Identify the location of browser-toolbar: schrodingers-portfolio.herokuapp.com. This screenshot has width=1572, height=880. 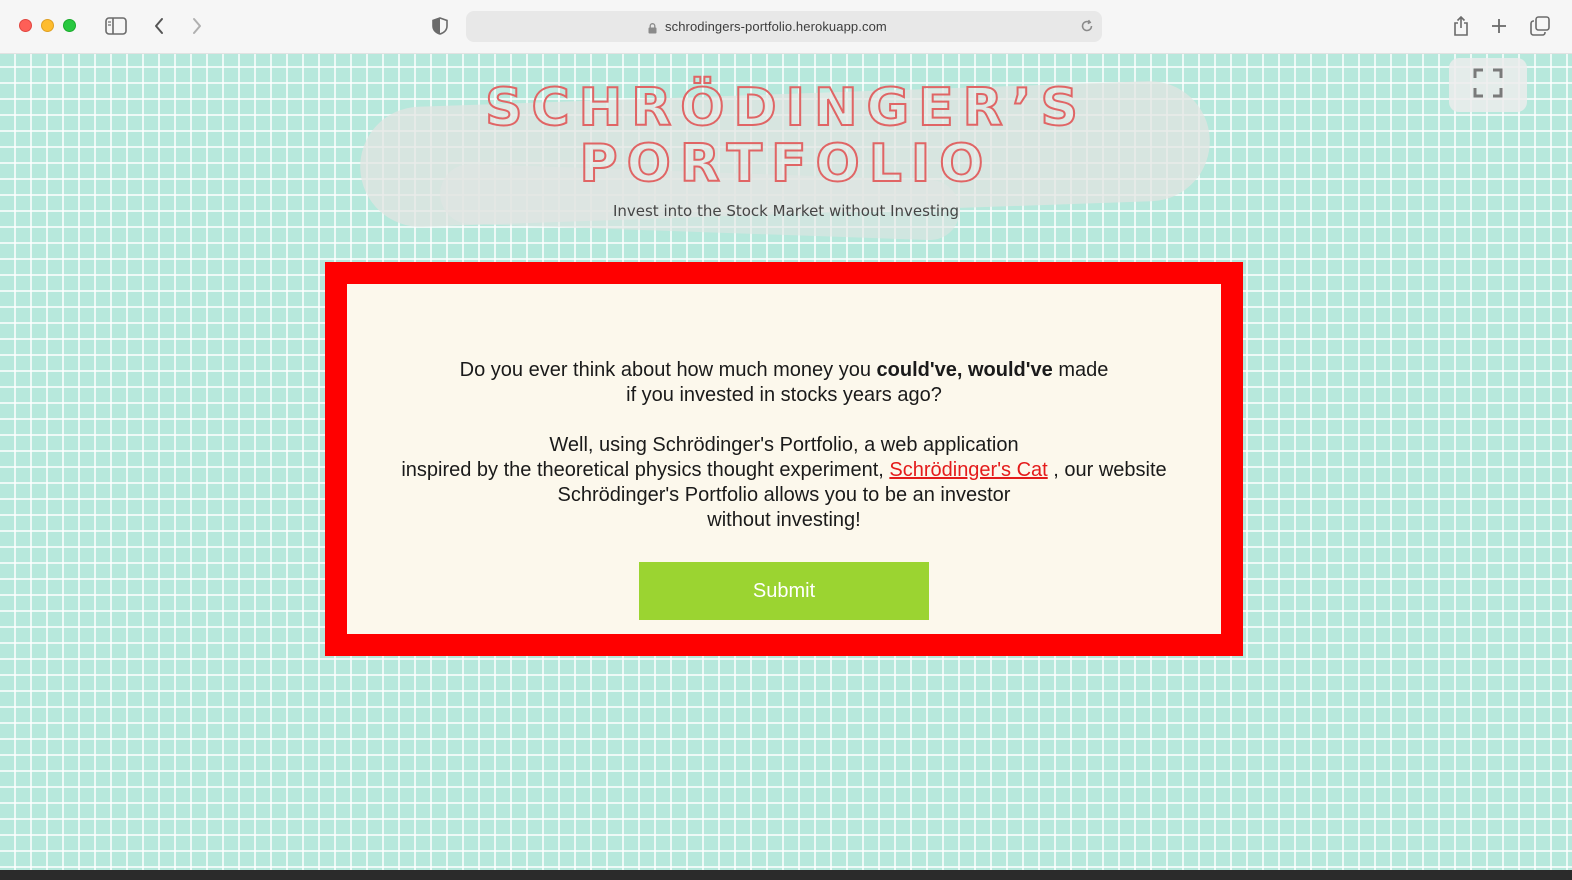
(786, 27).